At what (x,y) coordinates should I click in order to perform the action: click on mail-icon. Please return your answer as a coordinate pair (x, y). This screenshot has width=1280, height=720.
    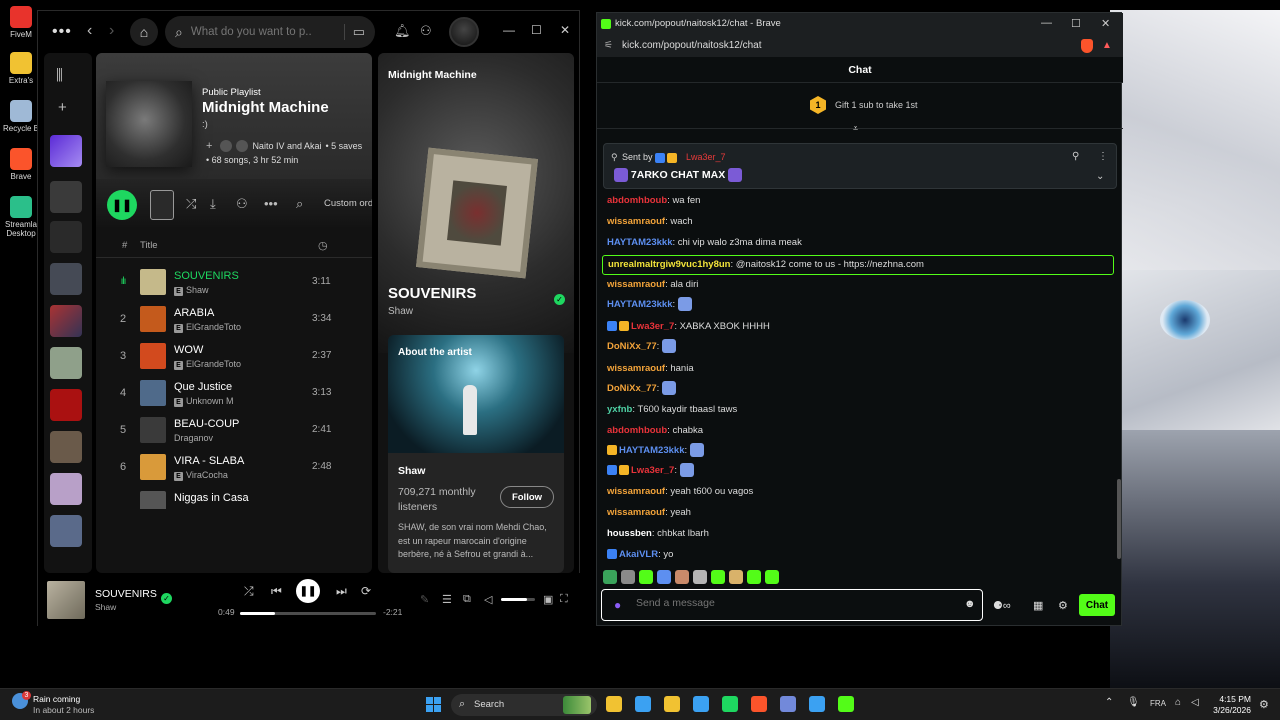
    Looking at the image, I should click on (817, 704).